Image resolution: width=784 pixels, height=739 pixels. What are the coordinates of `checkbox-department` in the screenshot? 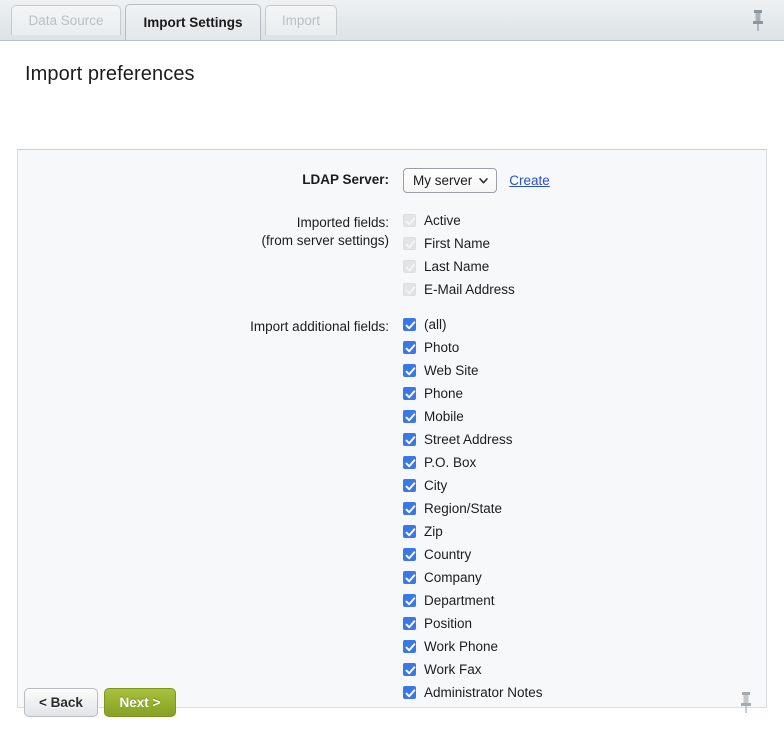 It's located at (409, 600).